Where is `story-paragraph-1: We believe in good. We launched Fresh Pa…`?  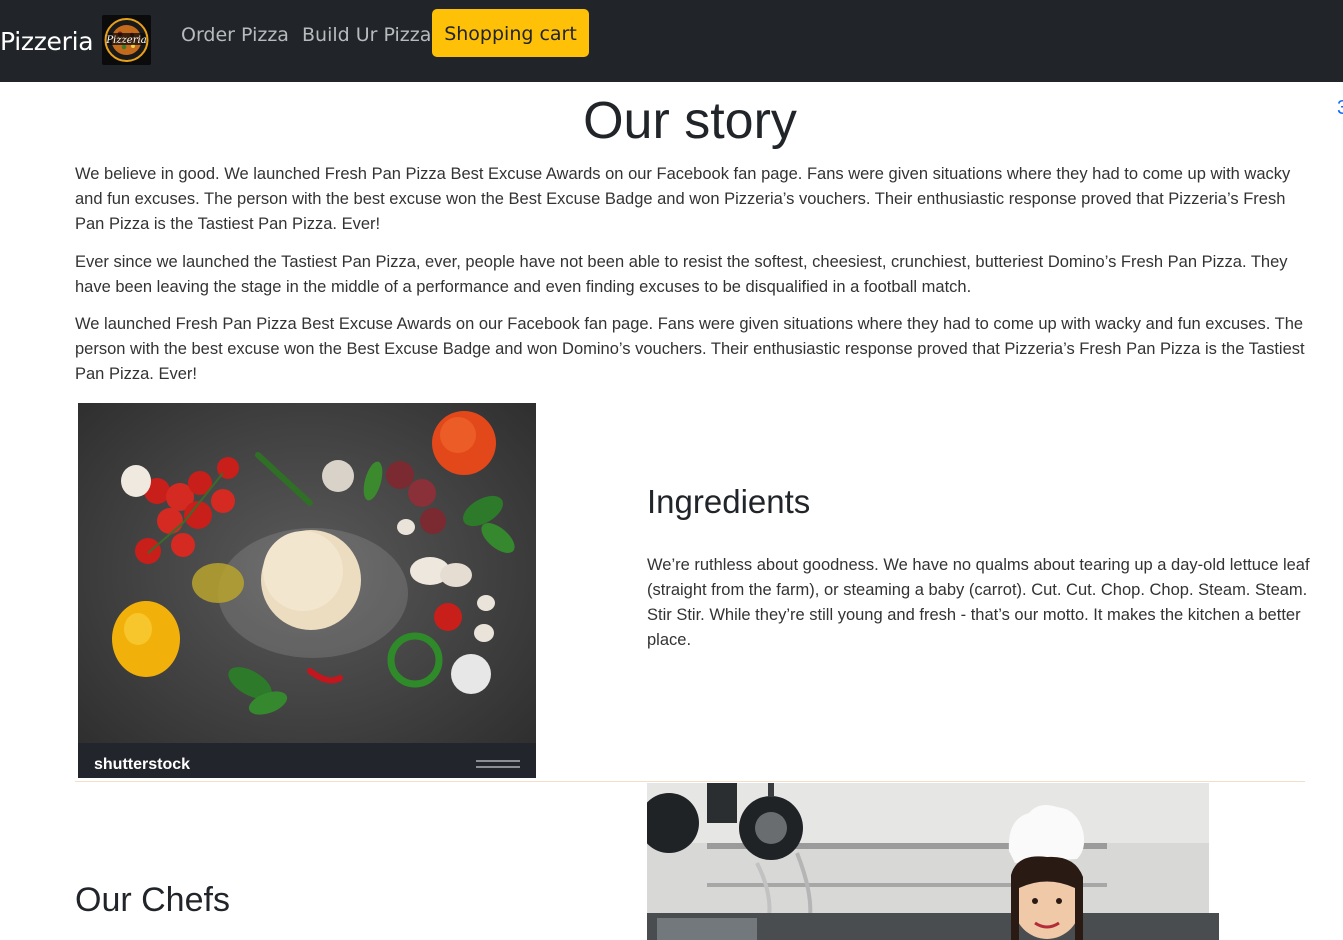 story-paragraph-1: We believe in good. We launched Fresh Pa… is located at coordinates (683, 199).